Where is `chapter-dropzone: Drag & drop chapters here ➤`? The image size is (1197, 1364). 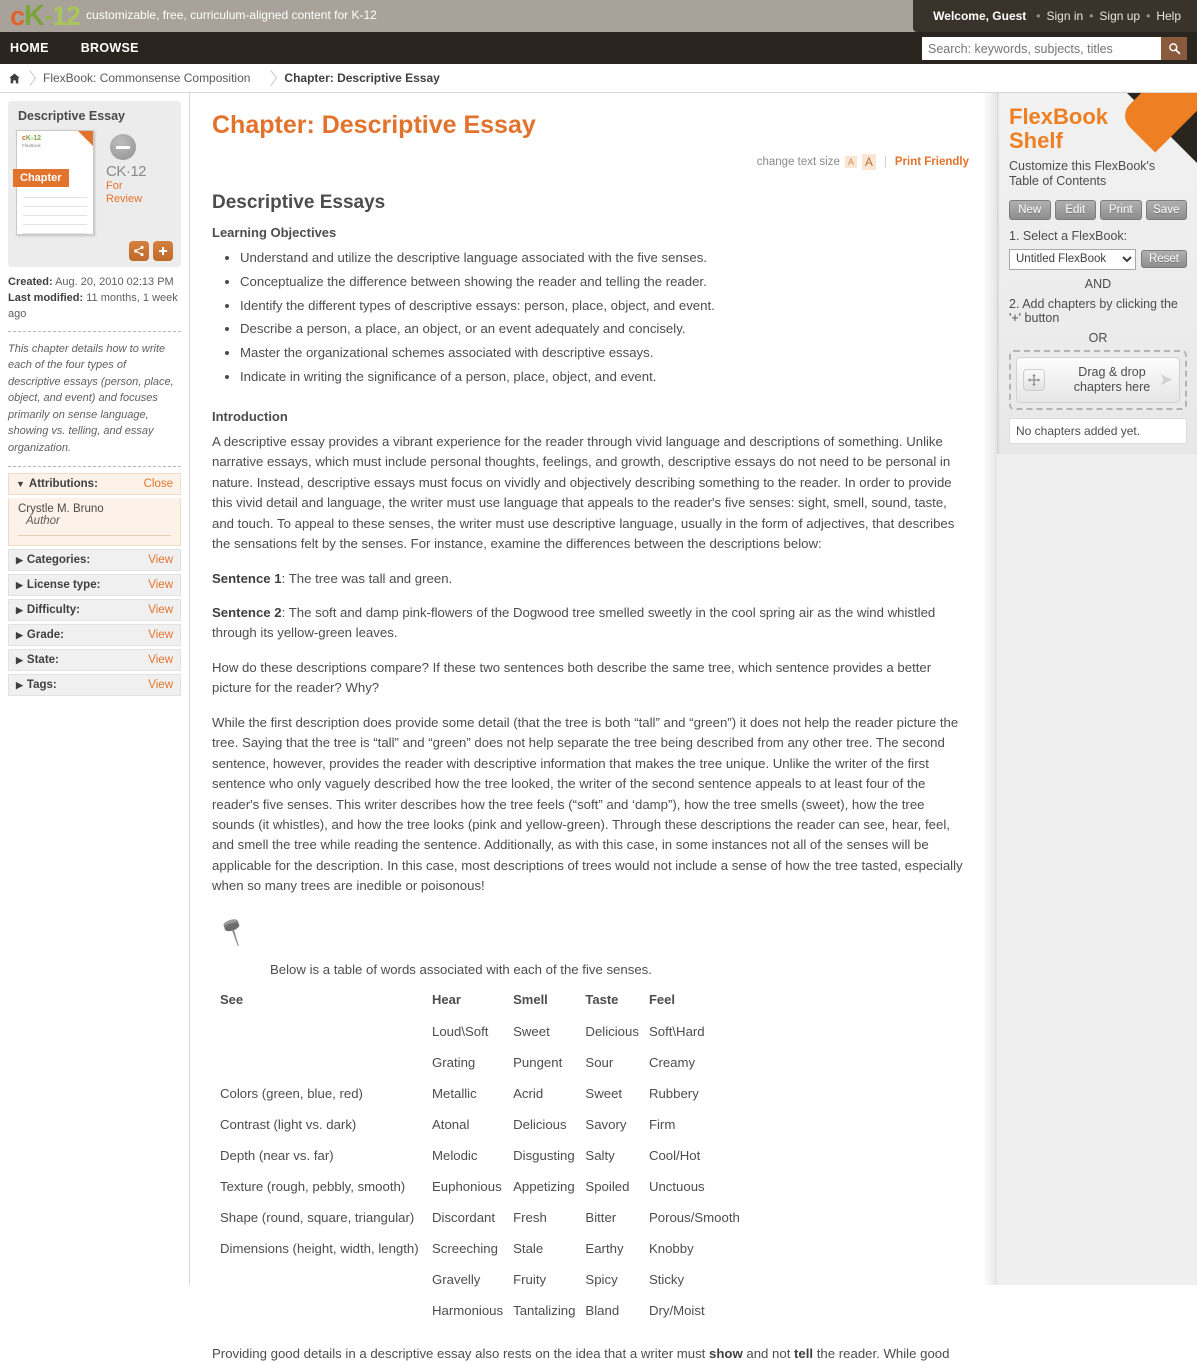 chapter-dropzone: Drag & drop chapters here ➤ is located at coordinates (1098, 379).